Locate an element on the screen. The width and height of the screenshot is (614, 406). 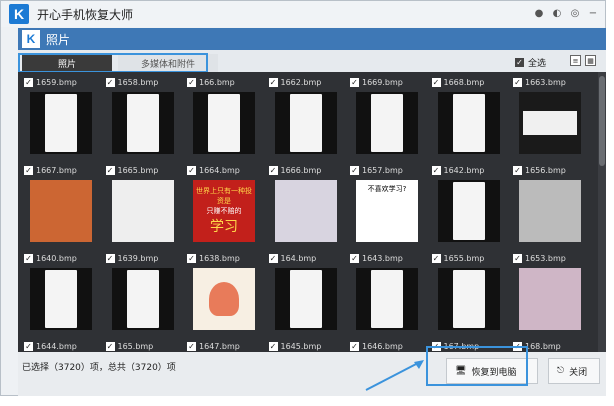
select-all: ✓ 全选 is located at coordinates (530, 62).